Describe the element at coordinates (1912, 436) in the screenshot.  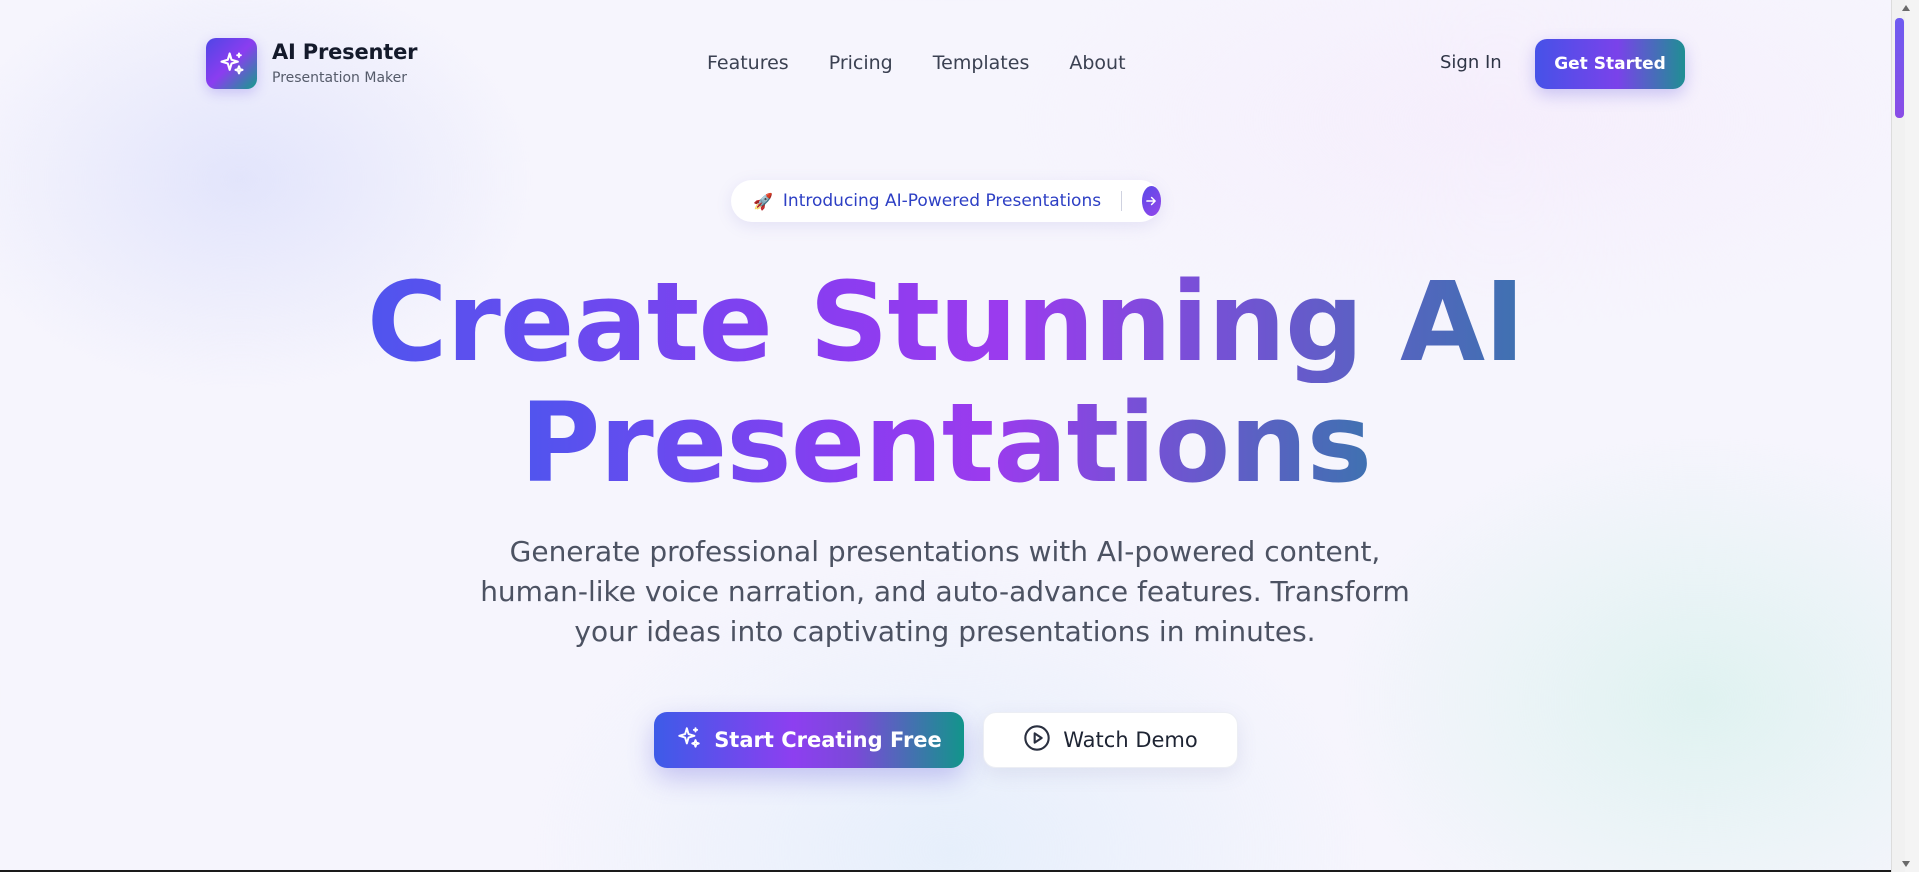
I see `scrollbar-track` at that location.